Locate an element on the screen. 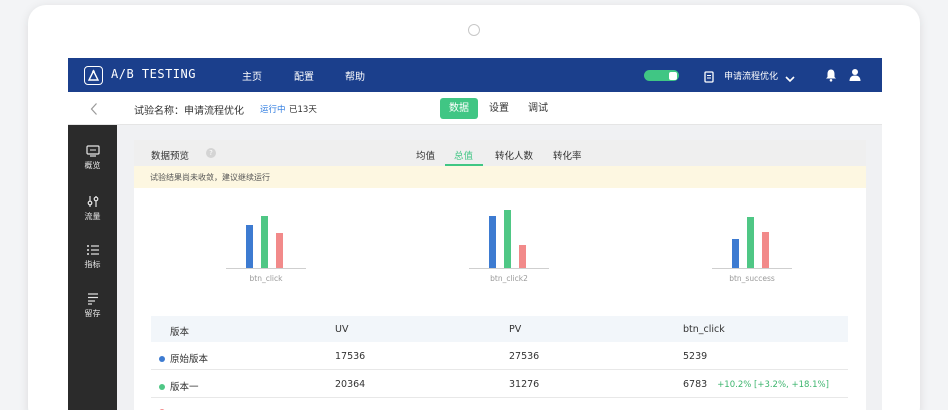 Image resolution: width=948 pixels, height=410 pixels. column-header-version: 版本 is located at coordinates (180, 332).